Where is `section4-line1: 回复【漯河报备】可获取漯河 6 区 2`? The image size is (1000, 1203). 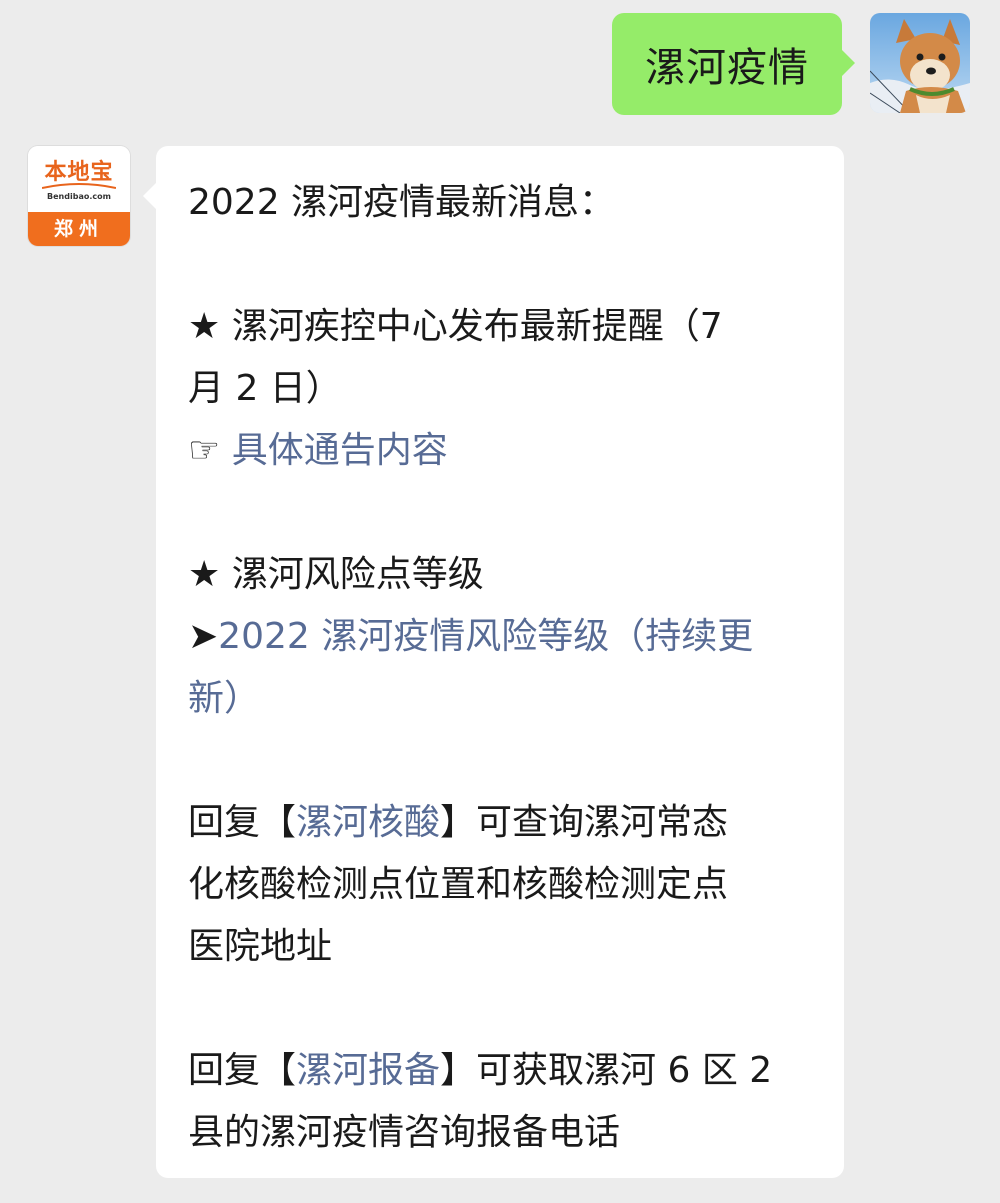
section4-line1: 回复【漯河报备】可获取漯河 6 区 2 is located at coordinates (502, 1071).